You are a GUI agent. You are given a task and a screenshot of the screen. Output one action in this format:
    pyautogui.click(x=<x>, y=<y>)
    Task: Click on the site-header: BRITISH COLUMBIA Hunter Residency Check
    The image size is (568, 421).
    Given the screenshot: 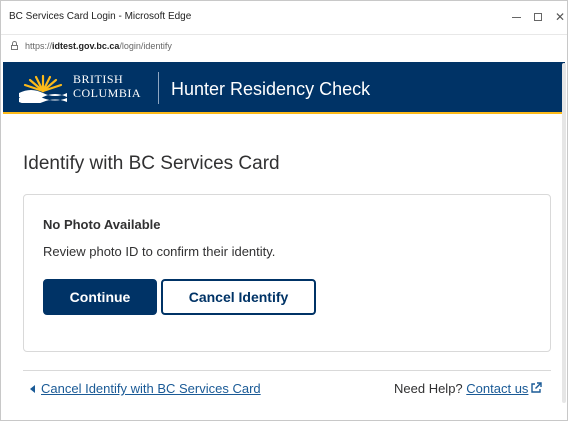 What is the action you would take?
    pyautogui.click(x=284, y=88)
    